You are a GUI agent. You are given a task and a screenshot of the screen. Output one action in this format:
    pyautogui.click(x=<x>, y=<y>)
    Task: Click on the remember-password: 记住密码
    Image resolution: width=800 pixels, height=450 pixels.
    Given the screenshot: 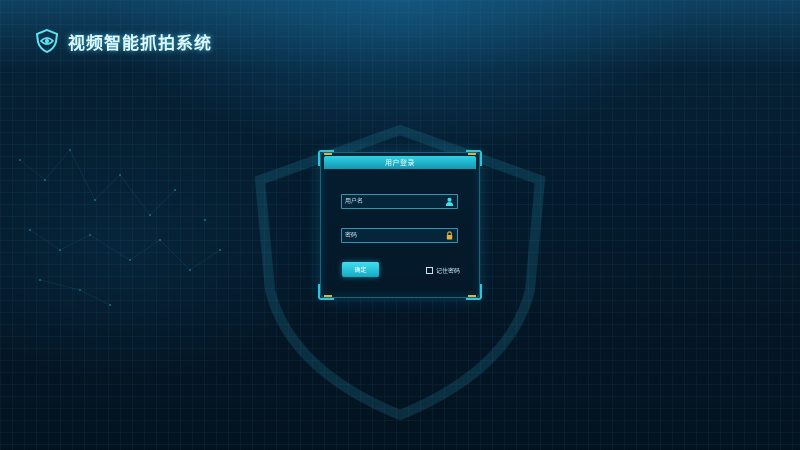 What is the action you would take?
    pyautogui.click(x=443, y=270)
    